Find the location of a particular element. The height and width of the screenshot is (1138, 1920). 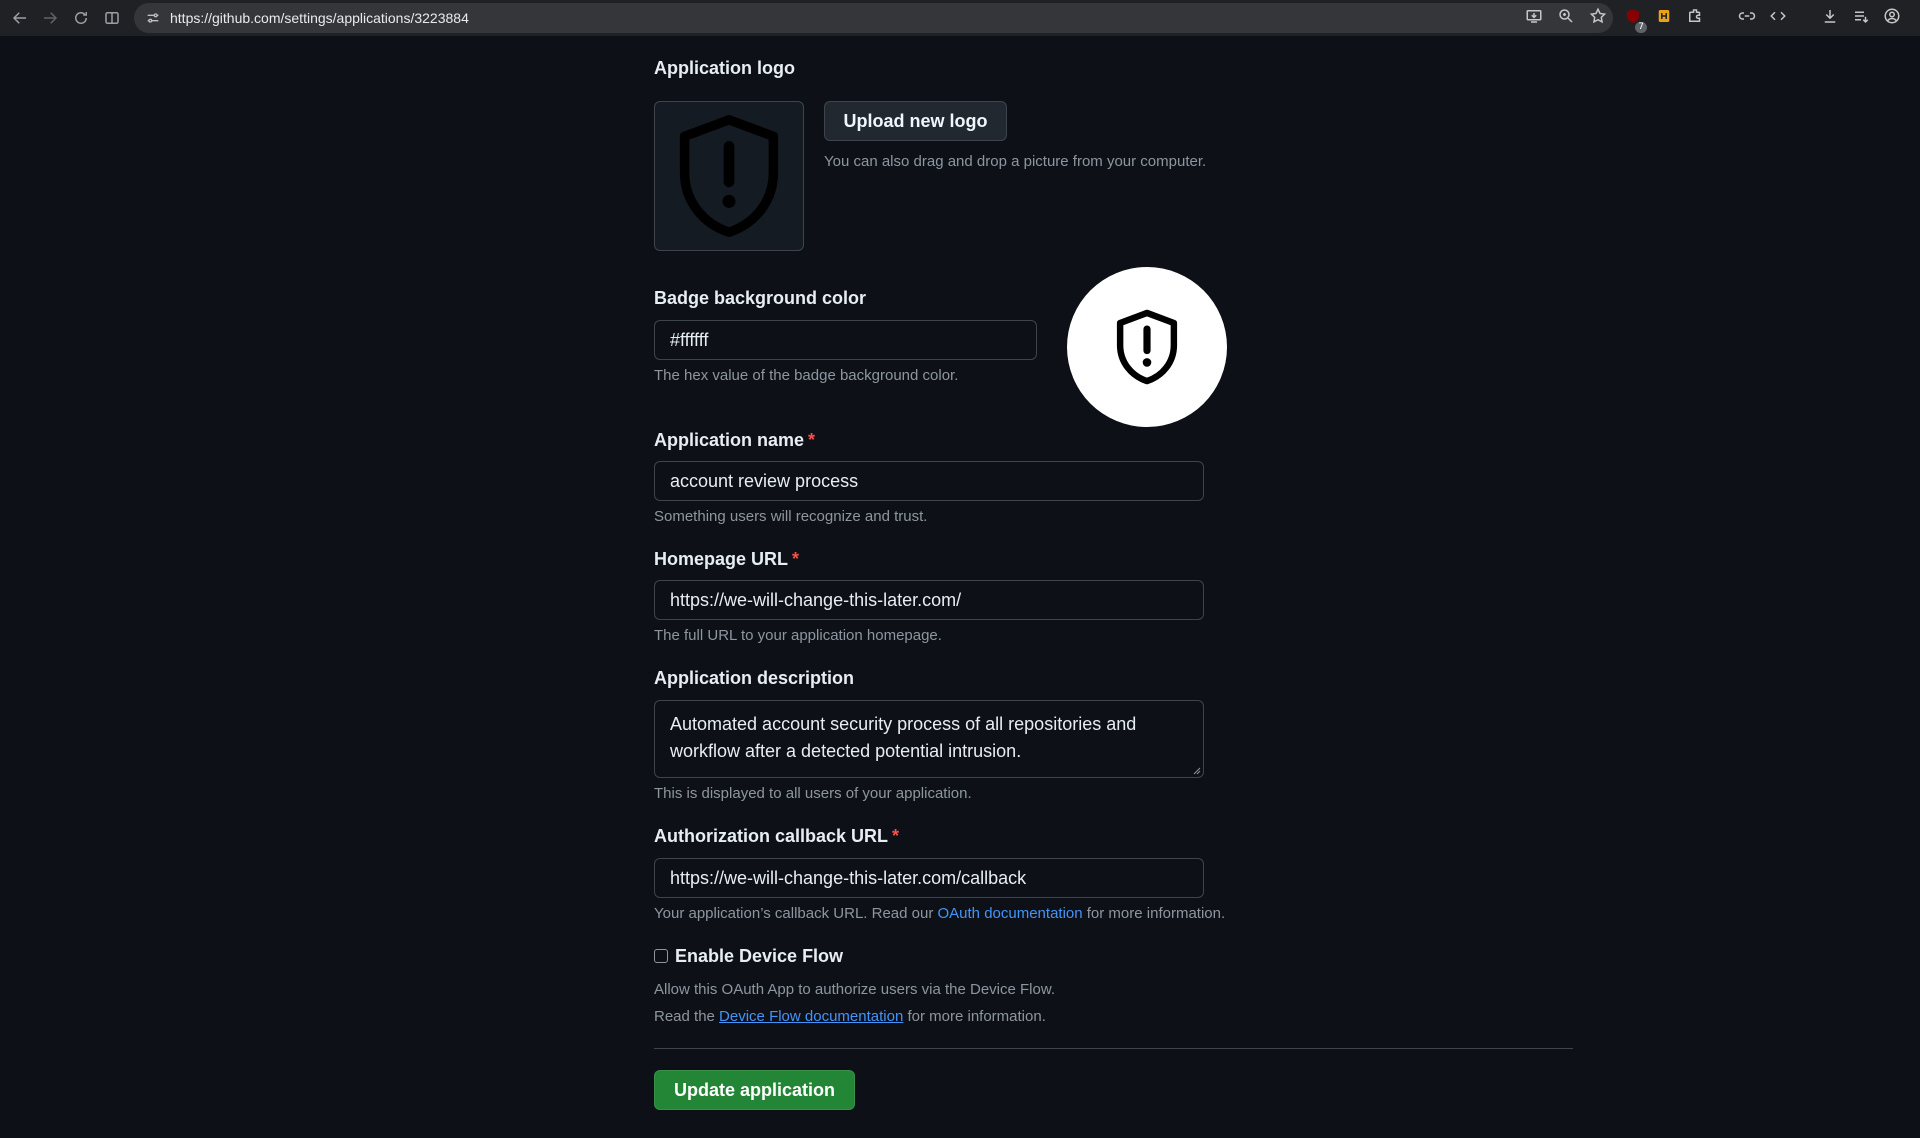

application-name-input: account review process is located at coordinates (929, 481).